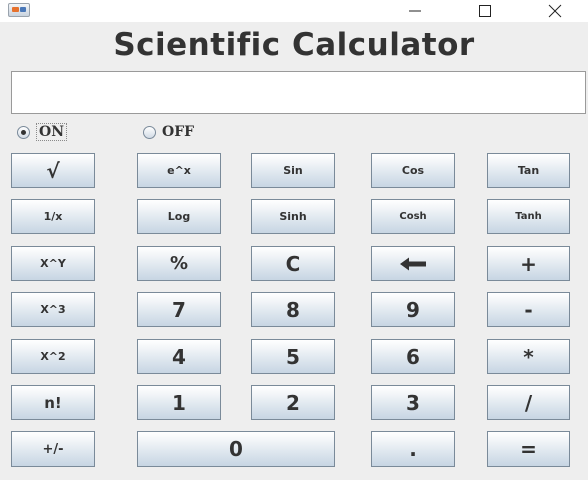  I want to click on decimal-button: ., so click(413, 449).